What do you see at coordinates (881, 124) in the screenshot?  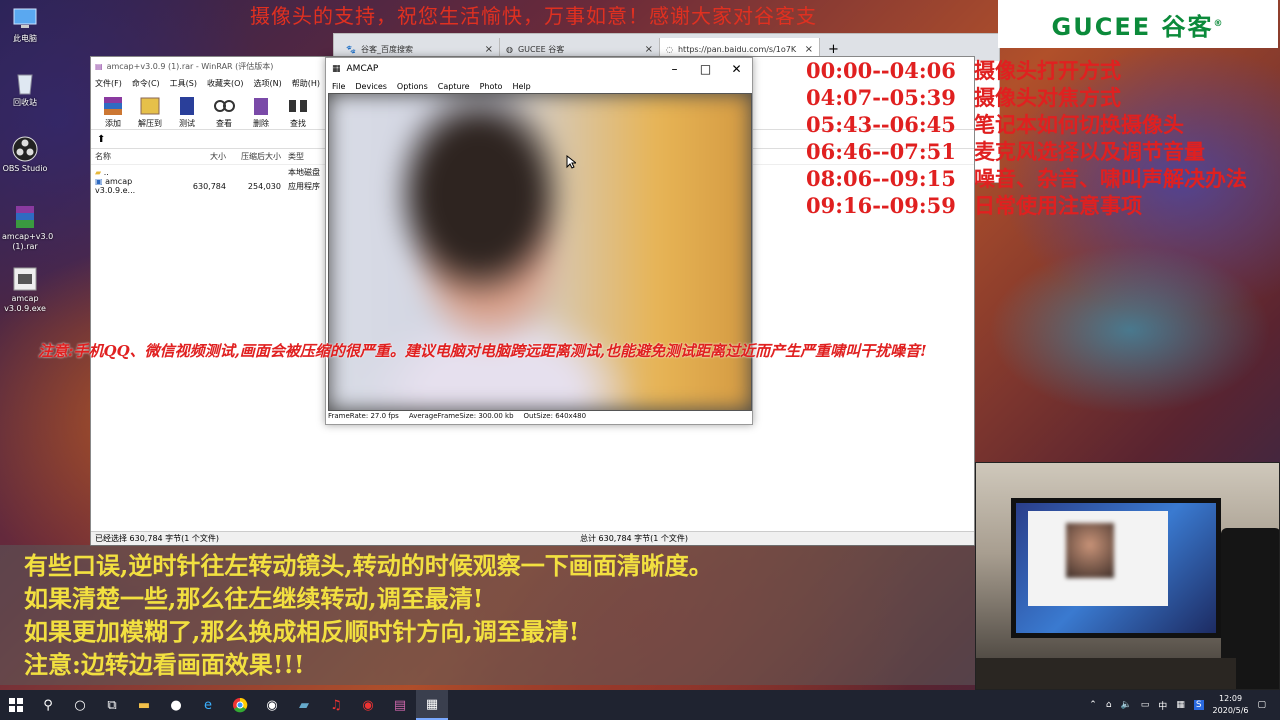 I see `timeline-time: 05:43--06:45` at bounding box center [881, 124].